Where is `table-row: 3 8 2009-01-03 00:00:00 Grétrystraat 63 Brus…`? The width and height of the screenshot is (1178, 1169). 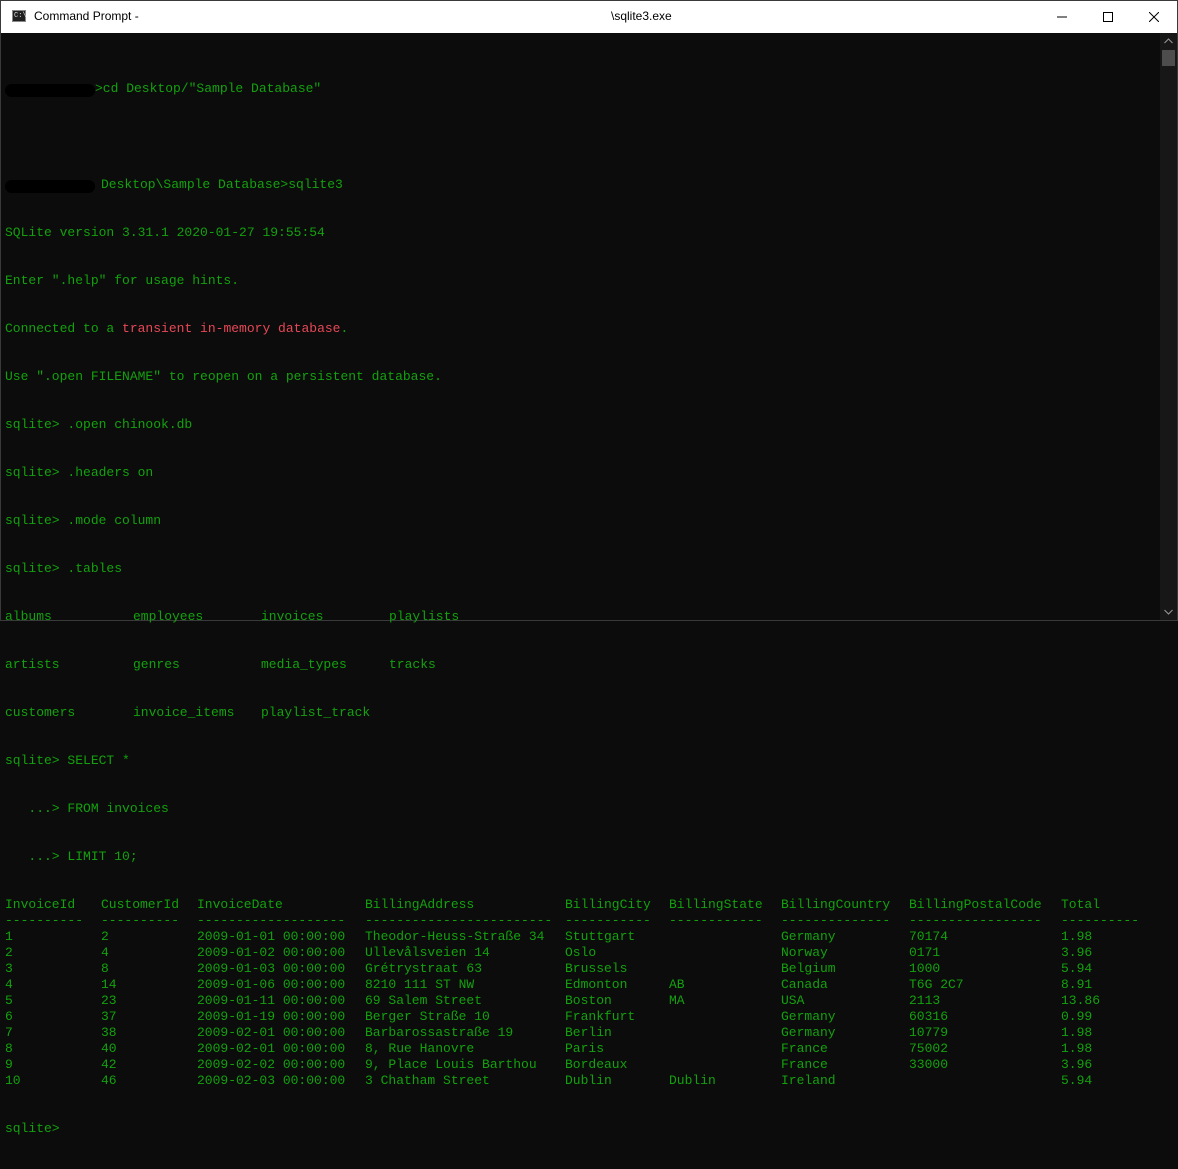
table-row: 3 8 2009-01-03 00:00:00 Grétrystraat 63 Brus… is located at coordinates (581, 969).